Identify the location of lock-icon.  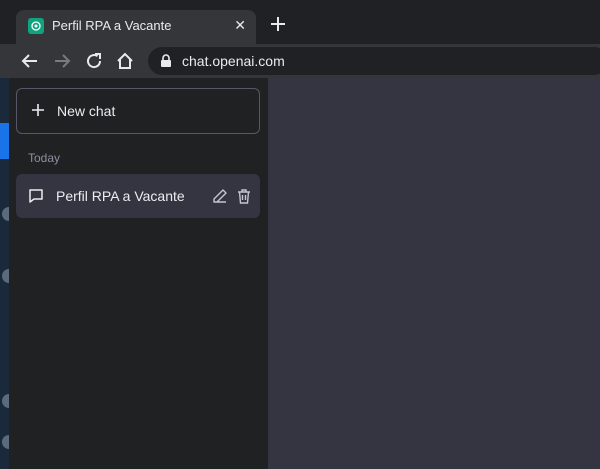
(166, 63).